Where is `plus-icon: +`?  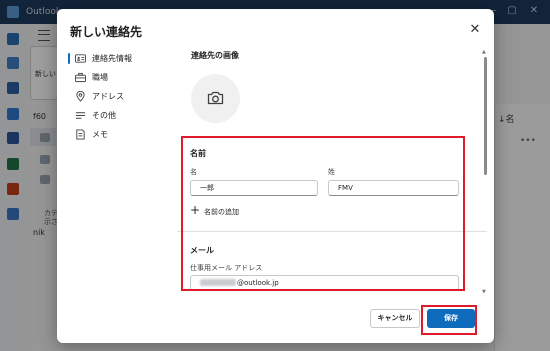
plus-icon: + is located at coordinates (195, 210).